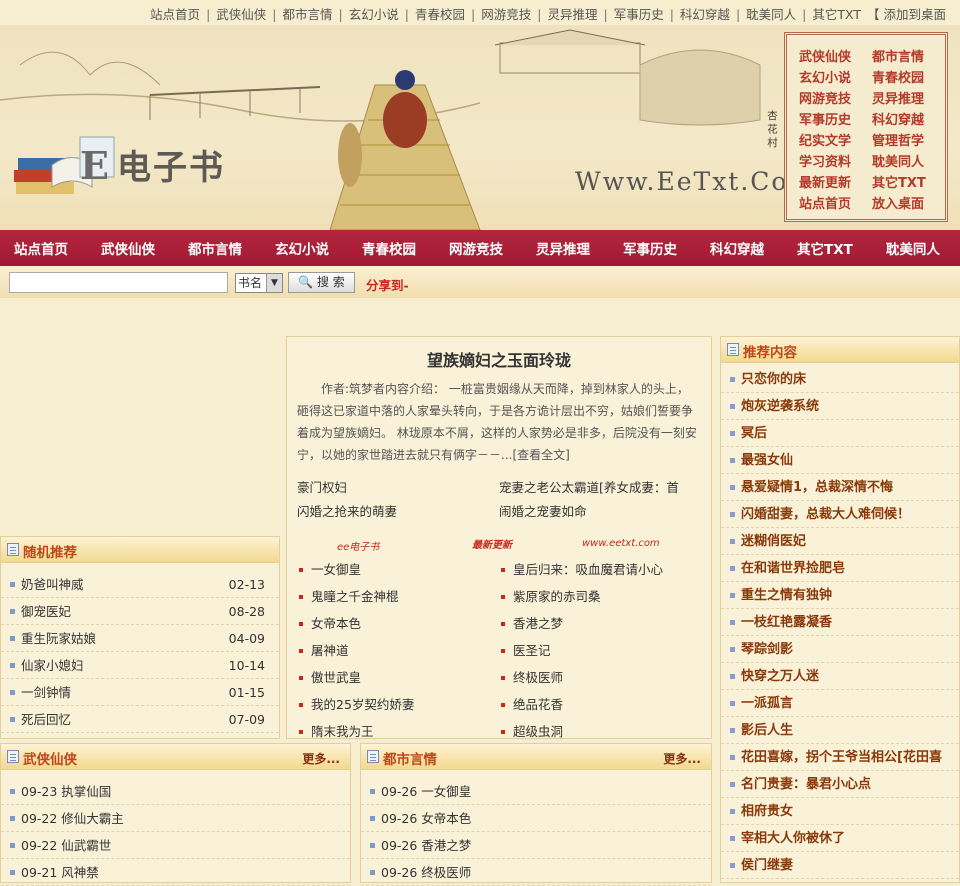 This screenshot has width=960, height=886. What do you see at coordinates (398, 488) in the screenshot?
I see `featured-link: 豪门权妇` at bounding box center [398, 488].